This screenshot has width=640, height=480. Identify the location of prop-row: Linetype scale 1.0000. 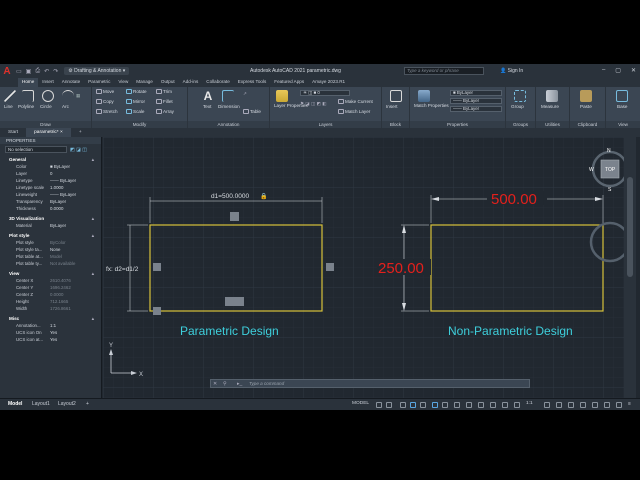
(50, 188).